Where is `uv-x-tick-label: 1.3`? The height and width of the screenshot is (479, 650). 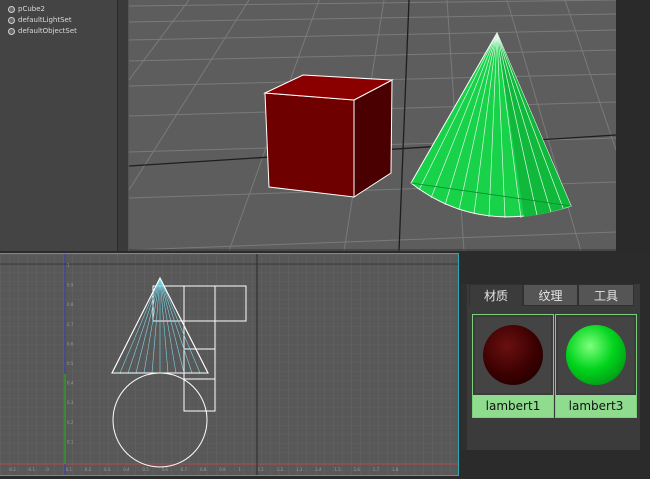 uv-x-tick-label: 1.3 is located at coordinates (299, 469).